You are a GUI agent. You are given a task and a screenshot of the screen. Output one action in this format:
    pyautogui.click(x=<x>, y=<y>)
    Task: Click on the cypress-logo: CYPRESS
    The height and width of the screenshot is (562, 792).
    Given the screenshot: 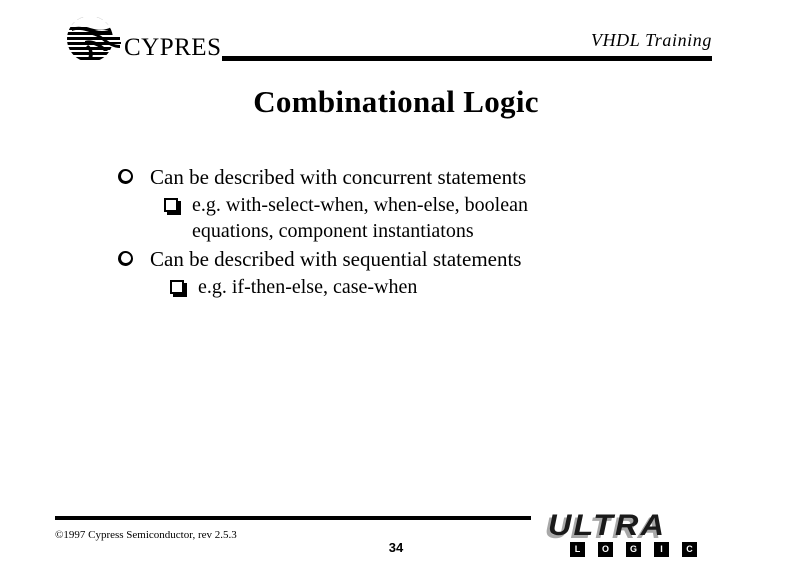 What is the action you would take?
    pyautogui.click(x=143, y=40)
    